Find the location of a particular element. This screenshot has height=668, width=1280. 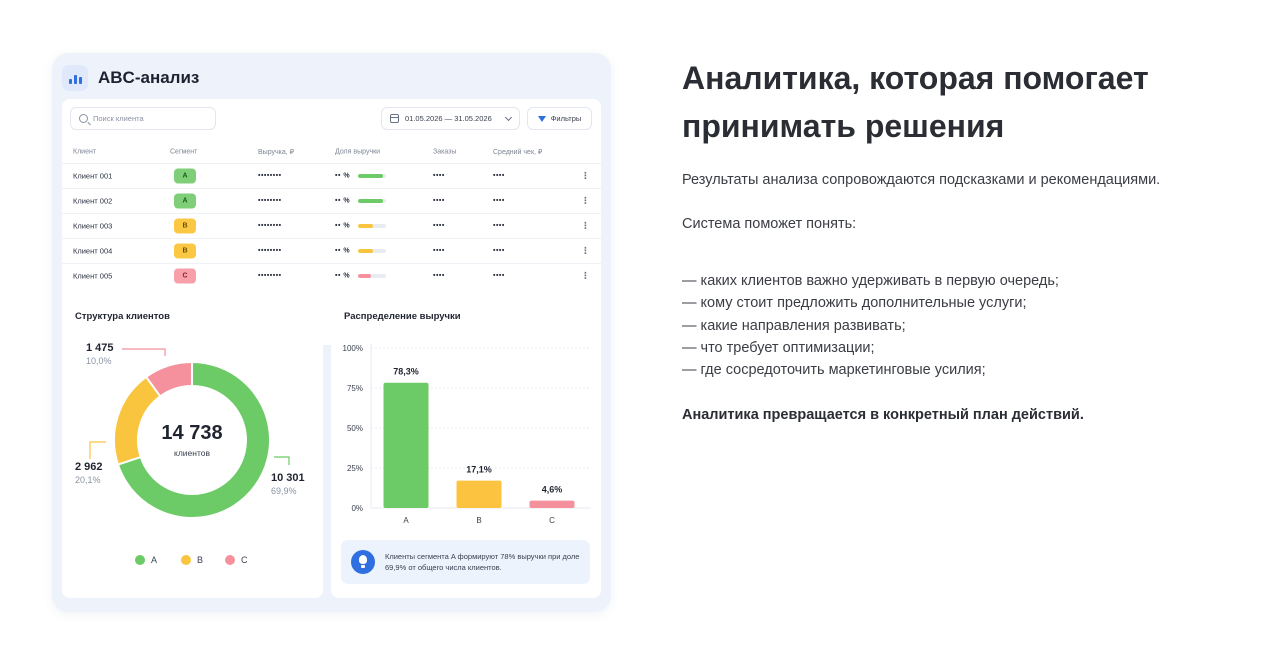

y-tick-label: 0% is located at coordinates (357, 508).